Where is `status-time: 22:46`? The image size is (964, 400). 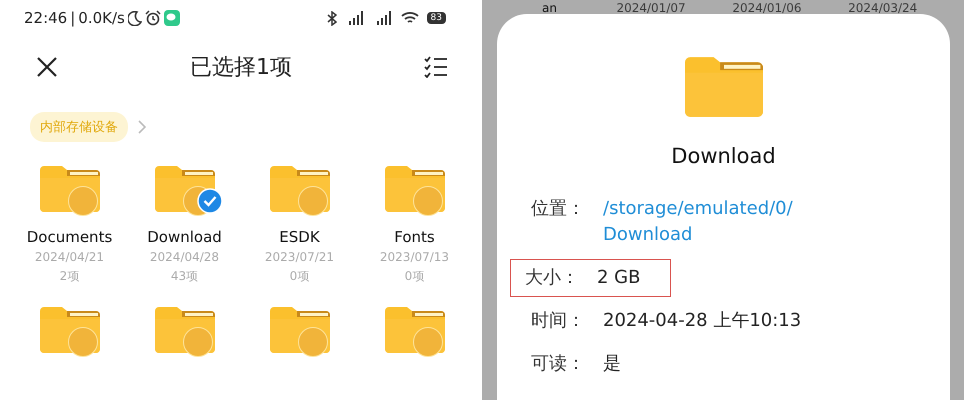 status-time: 22:46 is located at coordinates (46, 18).